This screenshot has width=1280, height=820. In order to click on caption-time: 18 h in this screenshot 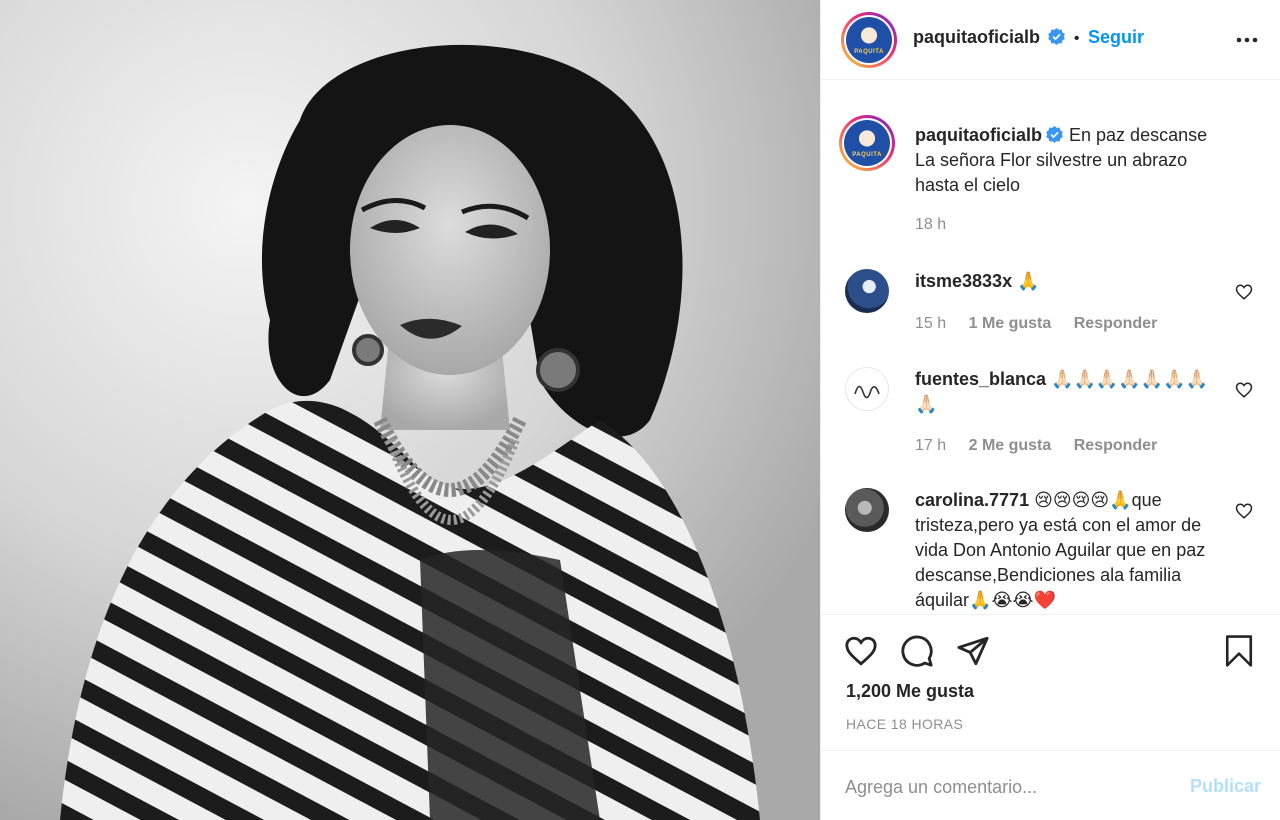, I will do `click(930, 224)`.